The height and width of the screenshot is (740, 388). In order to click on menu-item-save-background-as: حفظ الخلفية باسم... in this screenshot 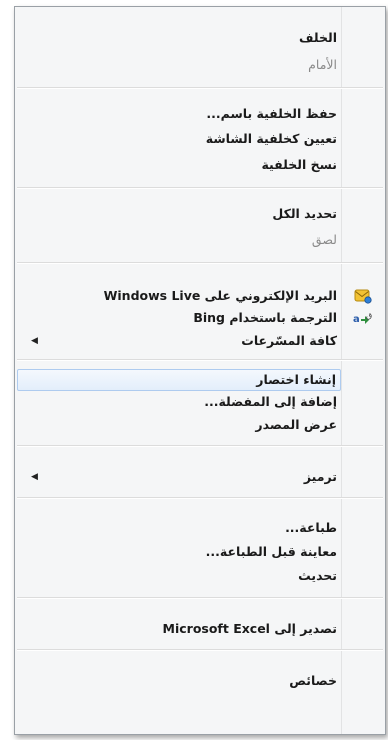, I will do `click(179, 114)`.